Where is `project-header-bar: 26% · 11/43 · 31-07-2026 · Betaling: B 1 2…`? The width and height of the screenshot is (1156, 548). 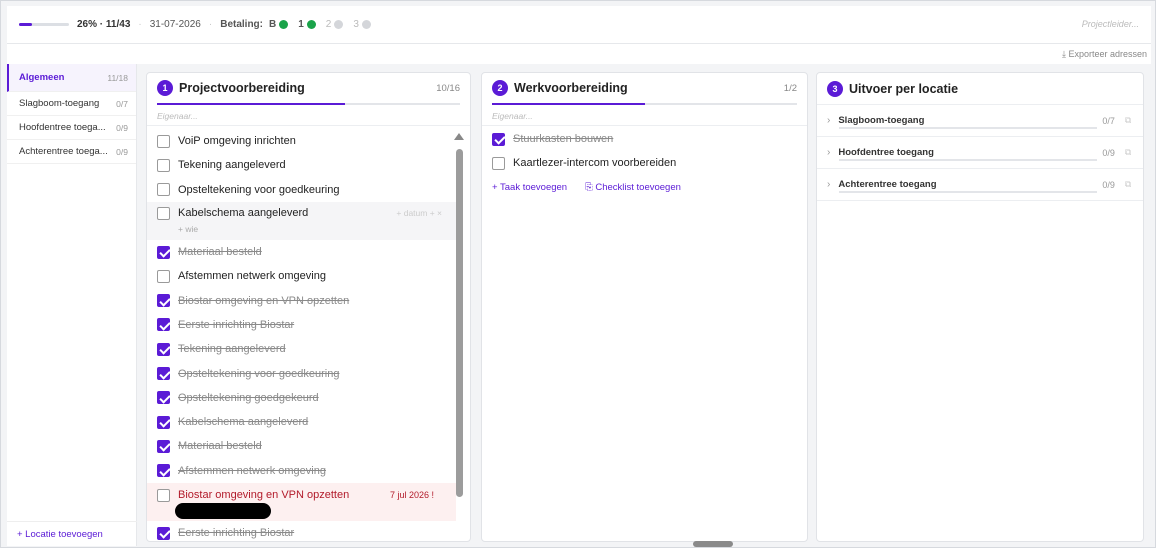
project-header-bar: 26% · 11/43 · 31-07-2026 · Betaling: B 1 2… is located at coordinates (579, 25).